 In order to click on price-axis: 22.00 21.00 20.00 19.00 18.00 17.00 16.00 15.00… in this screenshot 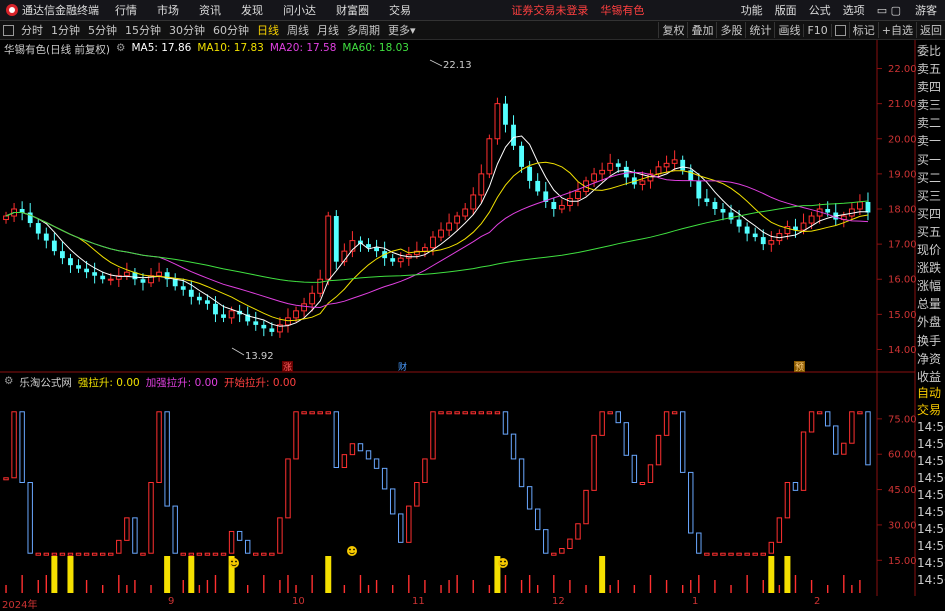, I will do `click(897, 210)`.